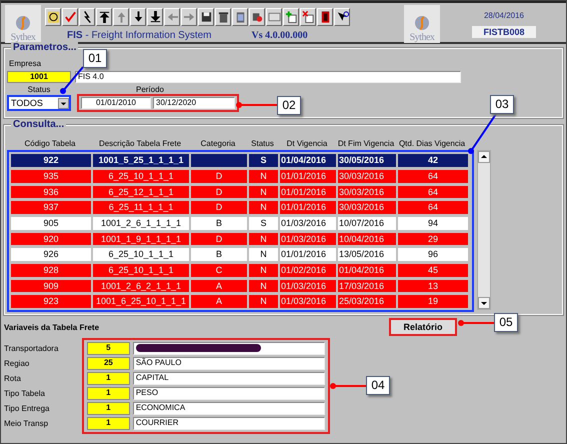 This screenshot has height=444, width=567. What do you see at coordinates (433, 270) in the screenshot?
I see `table-cell: 45` at bounding box center [433, 270].